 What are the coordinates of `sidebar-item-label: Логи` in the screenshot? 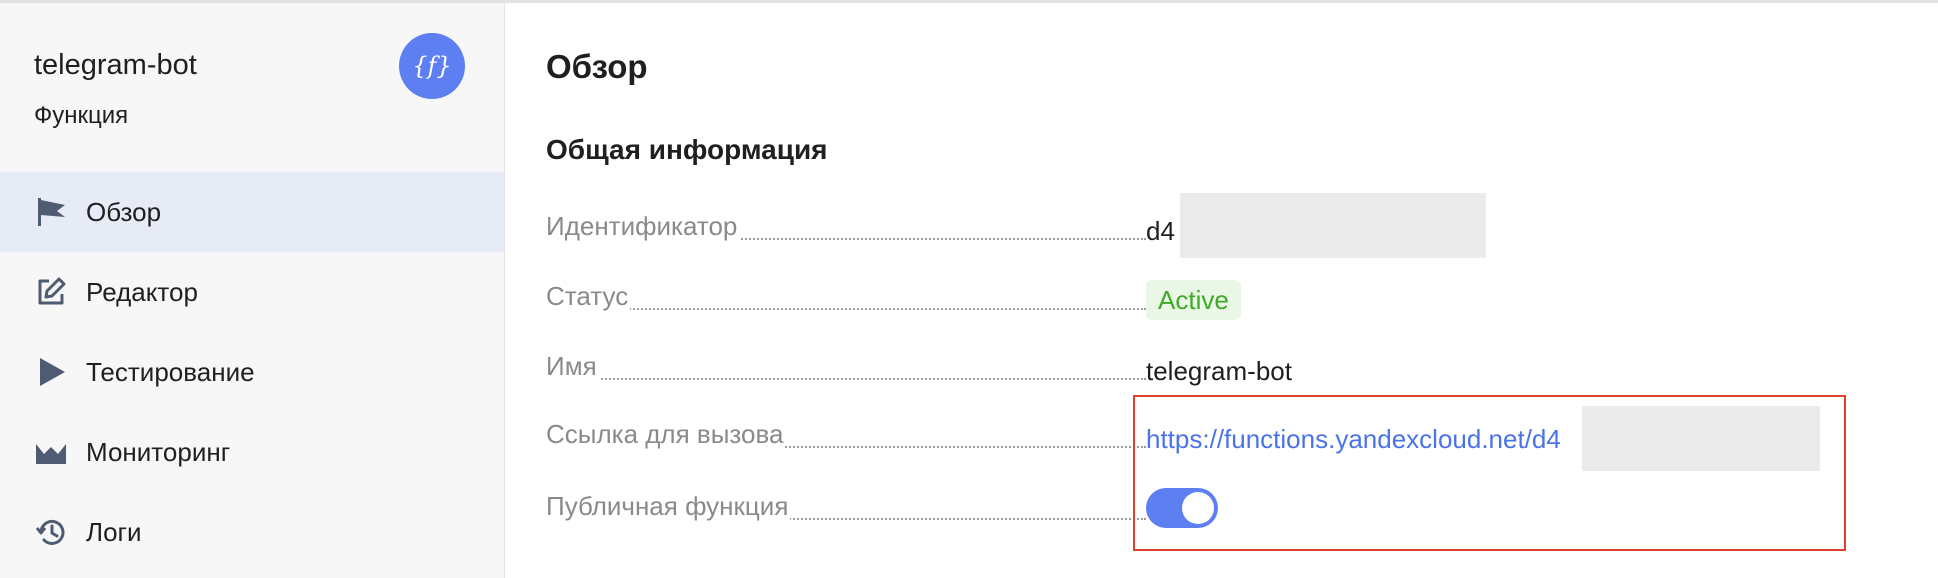 It's located at (114, 531).